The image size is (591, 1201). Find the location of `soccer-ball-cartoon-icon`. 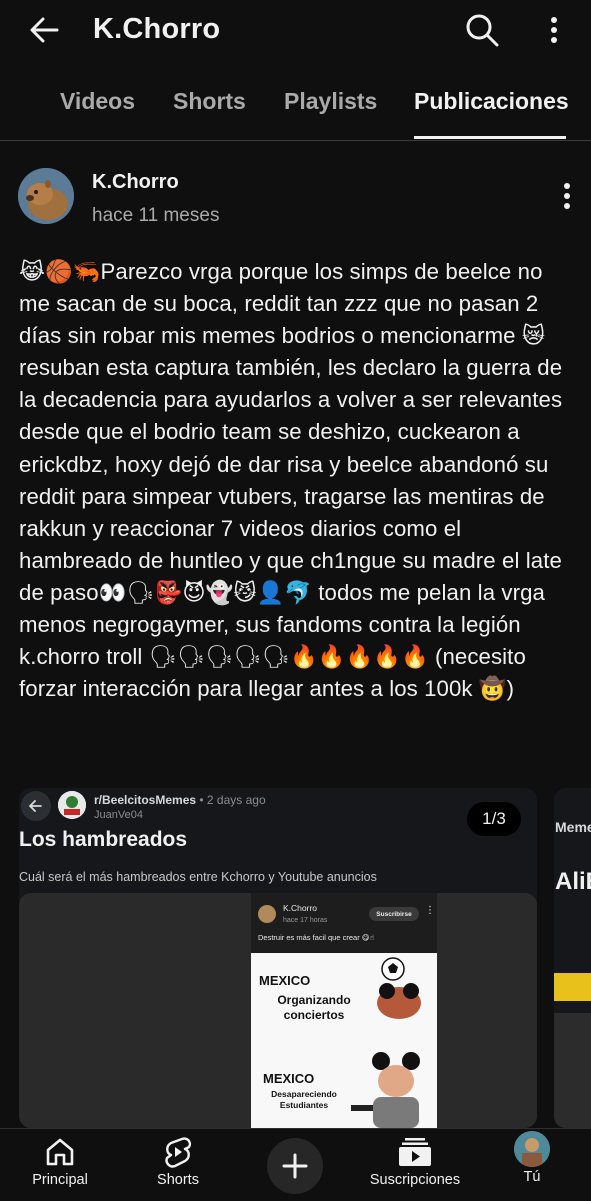

soccer-ball-cartoon-icon is located at coordinates (399, 988).